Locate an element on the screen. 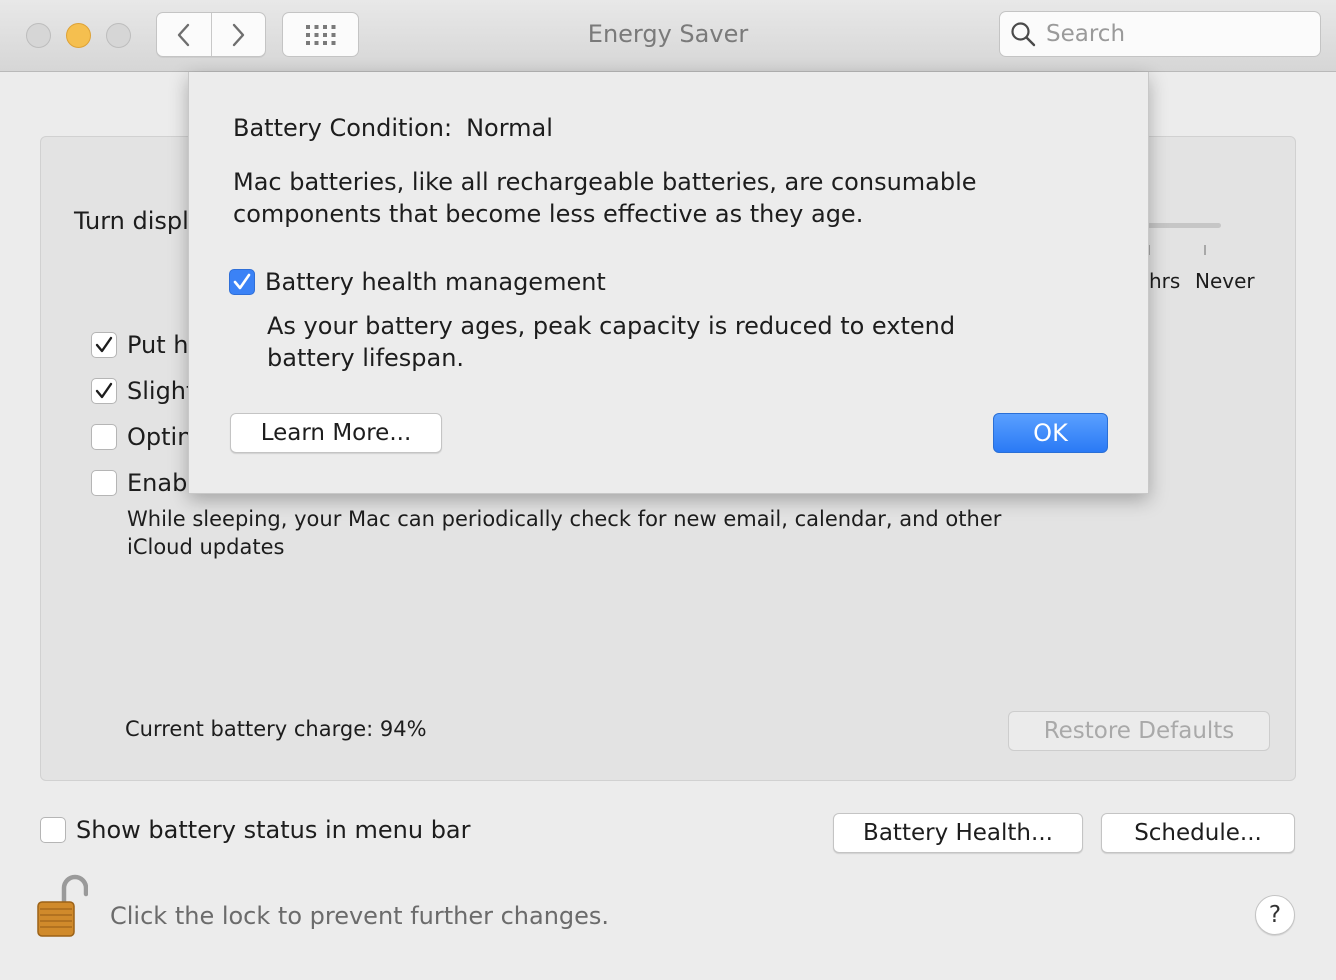  search-icon is located at coordinates (1023, 34).